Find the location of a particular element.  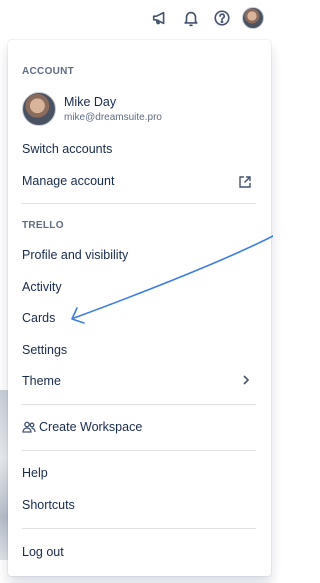

create-workspace-item: Create Workspace is located at coordinates (139, 427).